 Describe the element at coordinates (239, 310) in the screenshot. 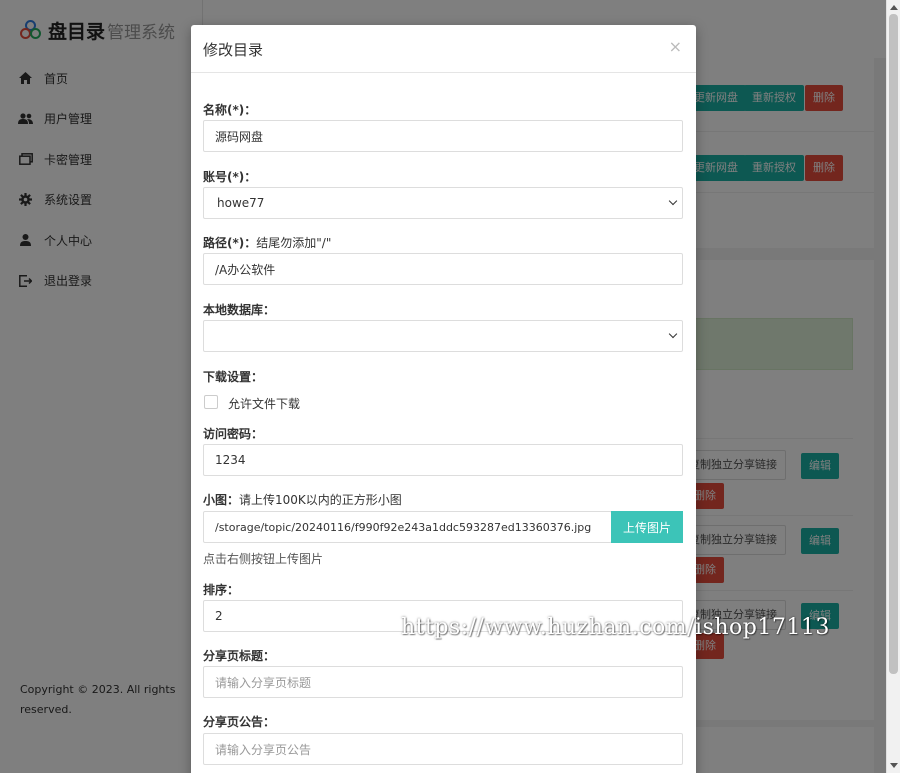

I see `local-db-label: 本地数据库：` at that location.